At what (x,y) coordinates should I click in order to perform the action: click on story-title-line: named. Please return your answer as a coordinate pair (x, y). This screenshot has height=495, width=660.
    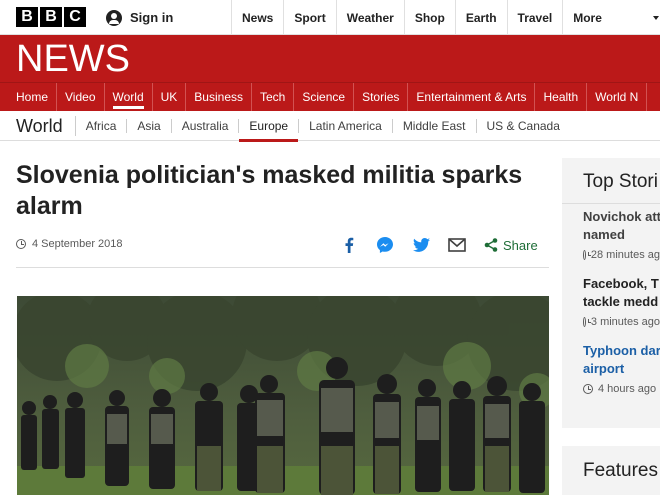
    Looking at the image, I should click on (604, 234).